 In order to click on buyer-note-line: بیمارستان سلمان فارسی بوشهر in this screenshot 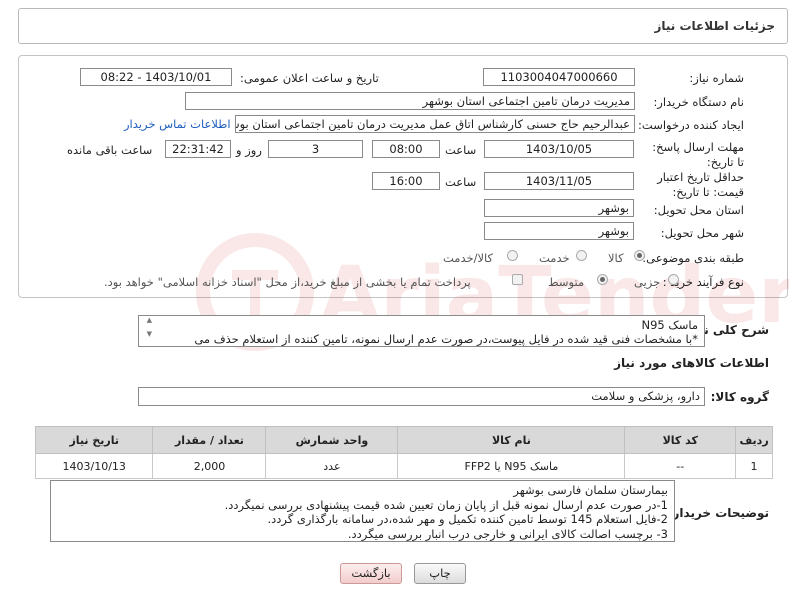, I will do `click(590, 490)`.